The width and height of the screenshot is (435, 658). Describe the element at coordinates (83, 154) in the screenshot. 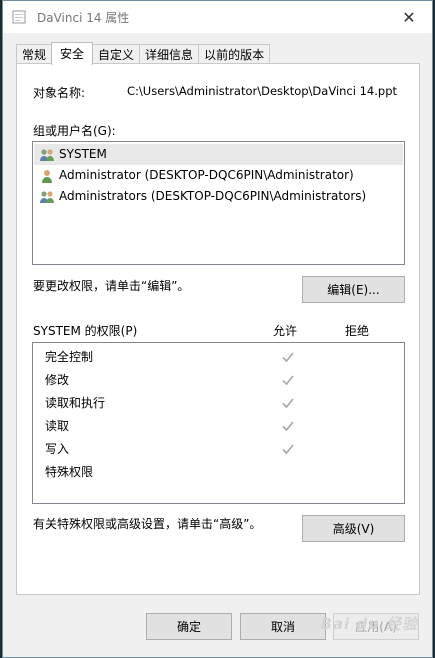

I see `user-name: SYSTEM` at that location.